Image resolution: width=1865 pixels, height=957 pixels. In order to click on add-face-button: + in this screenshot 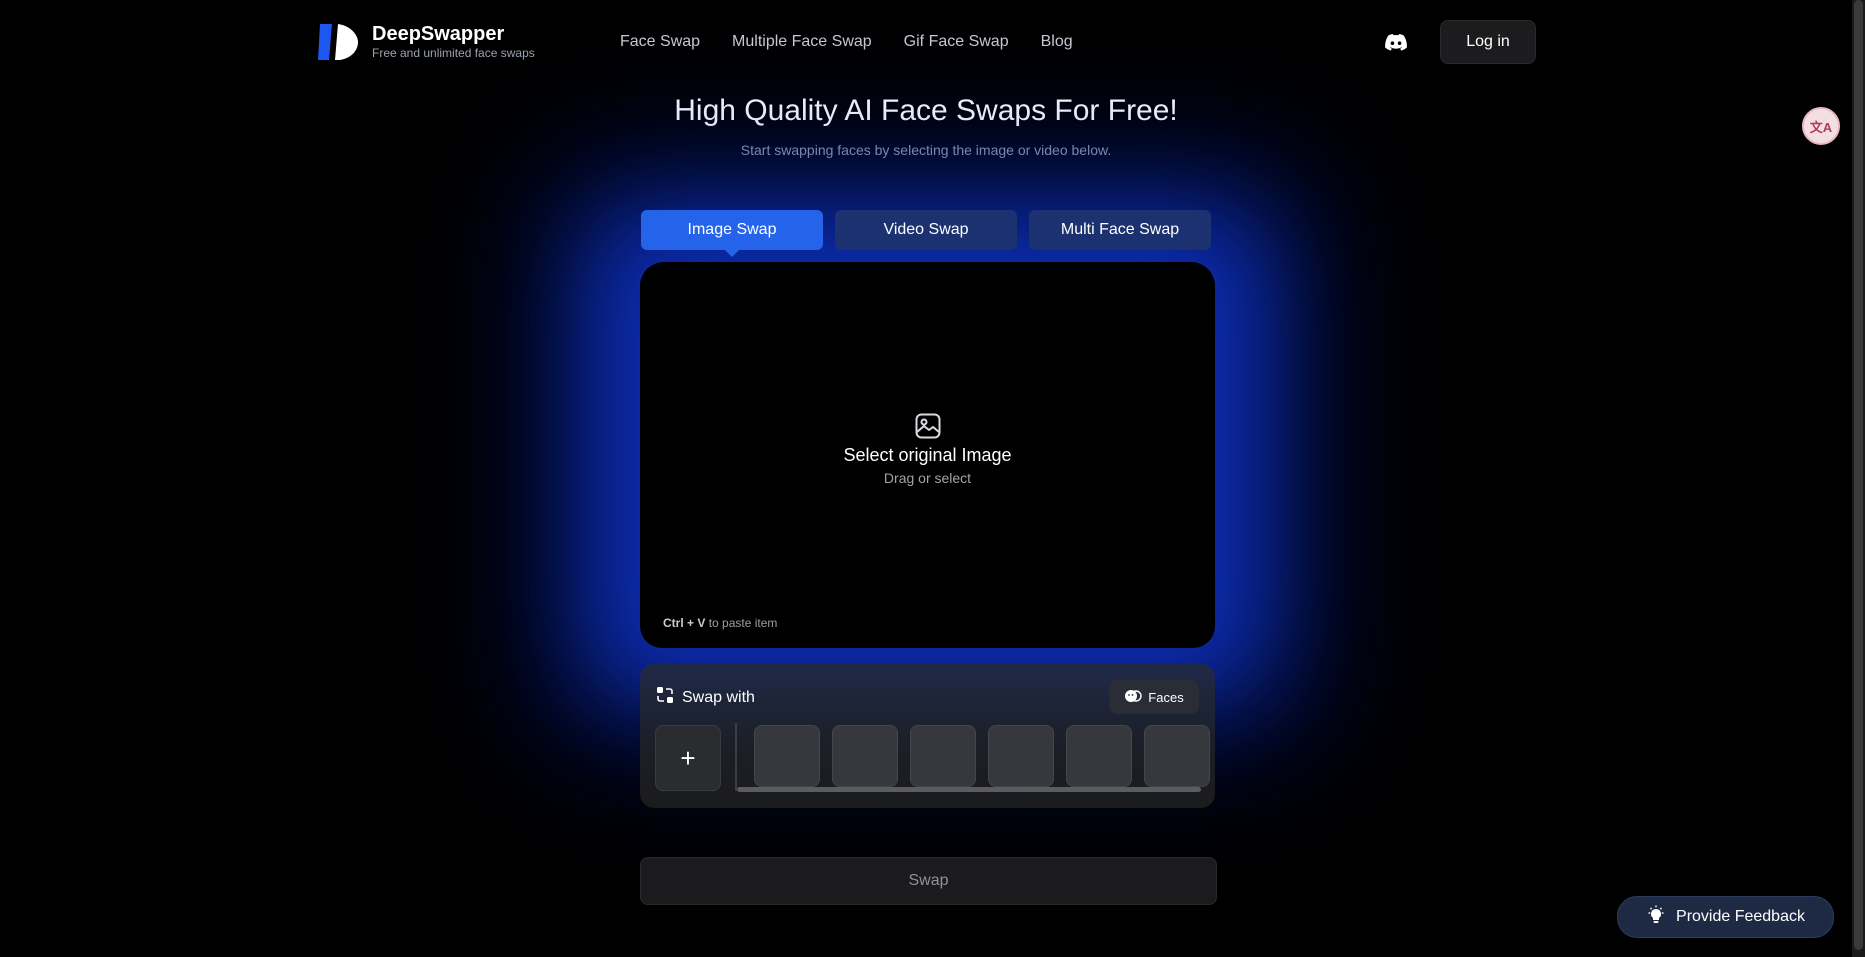, I will do `click(688, 758)`.